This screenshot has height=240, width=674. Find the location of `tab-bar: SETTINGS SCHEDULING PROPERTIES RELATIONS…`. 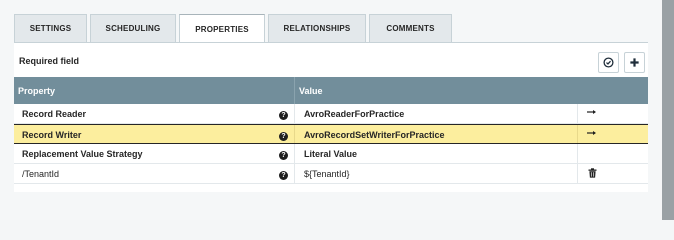

tab-bar: SETTINGS SCHEDULING PROPERTIES RELATIONS… is located at coordinates (233, 28).